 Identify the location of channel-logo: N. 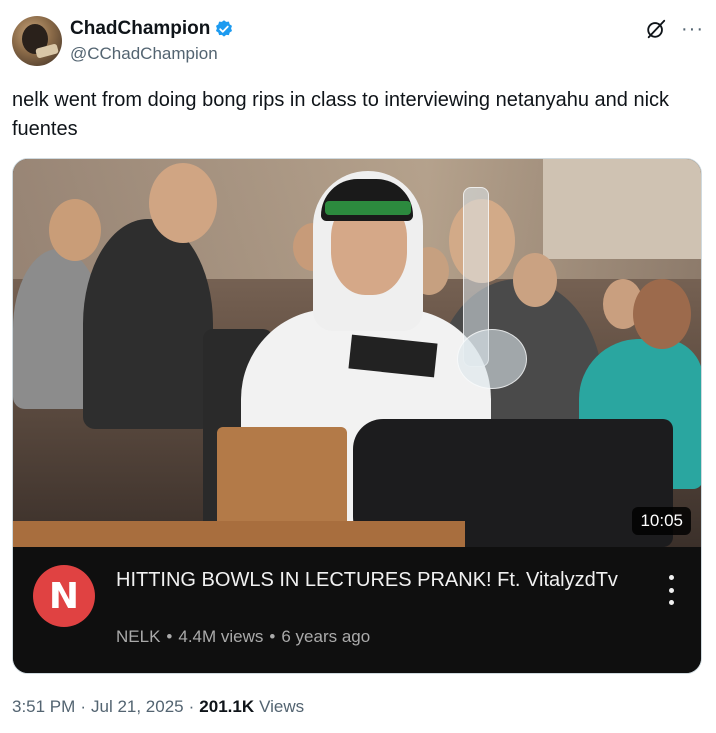
(64, 596).